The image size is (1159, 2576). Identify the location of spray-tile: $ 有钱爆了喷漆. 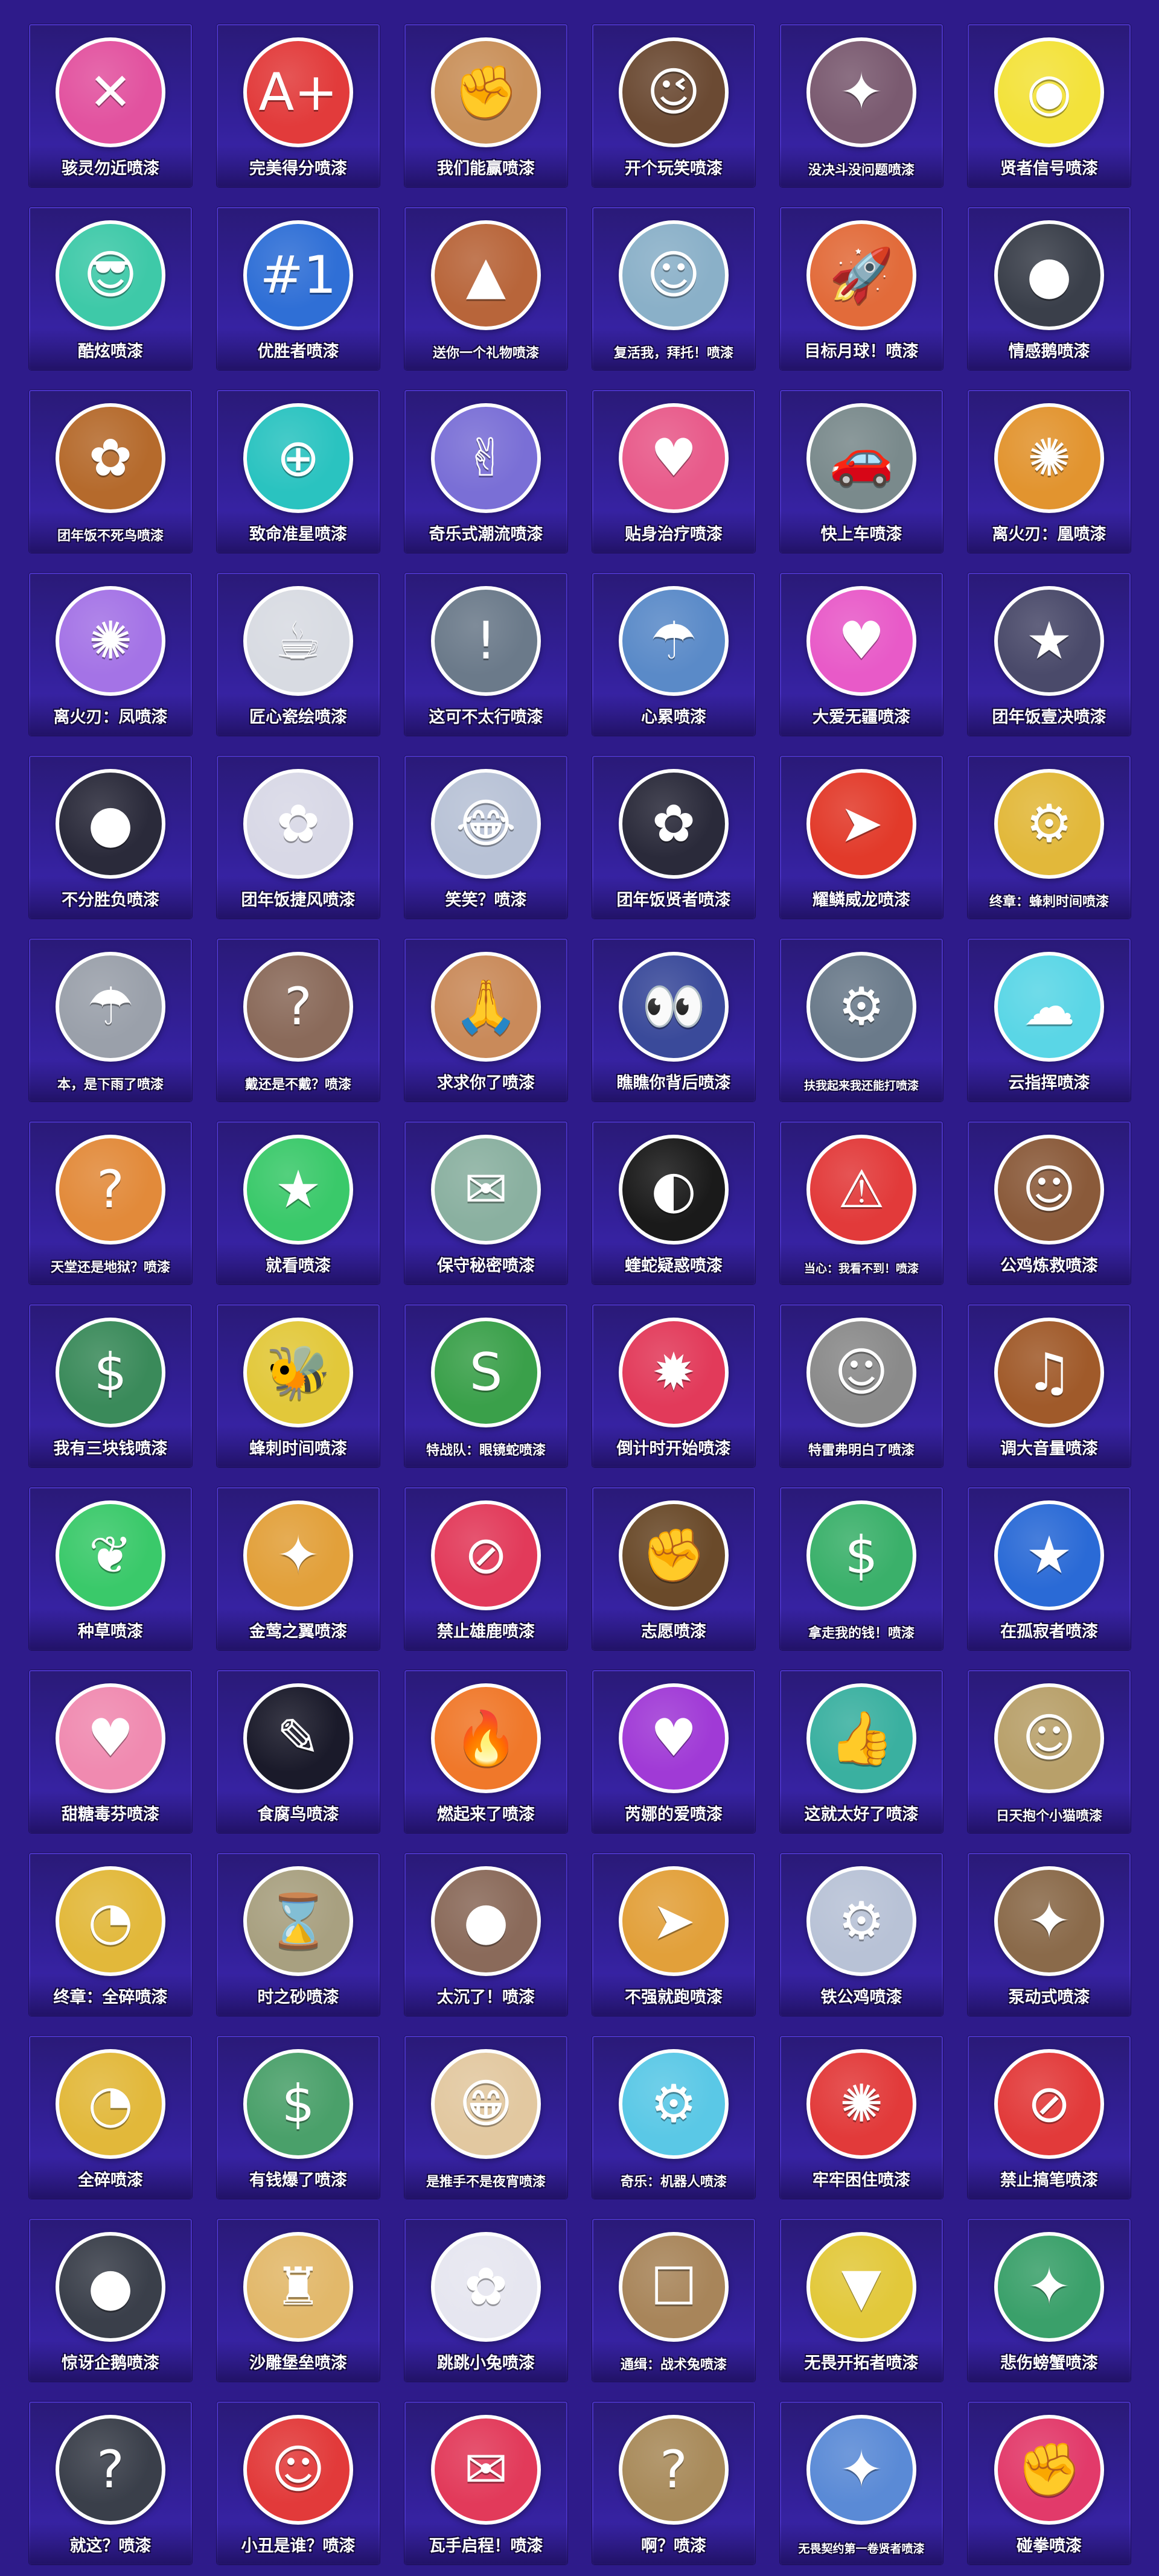
(298, 2117).